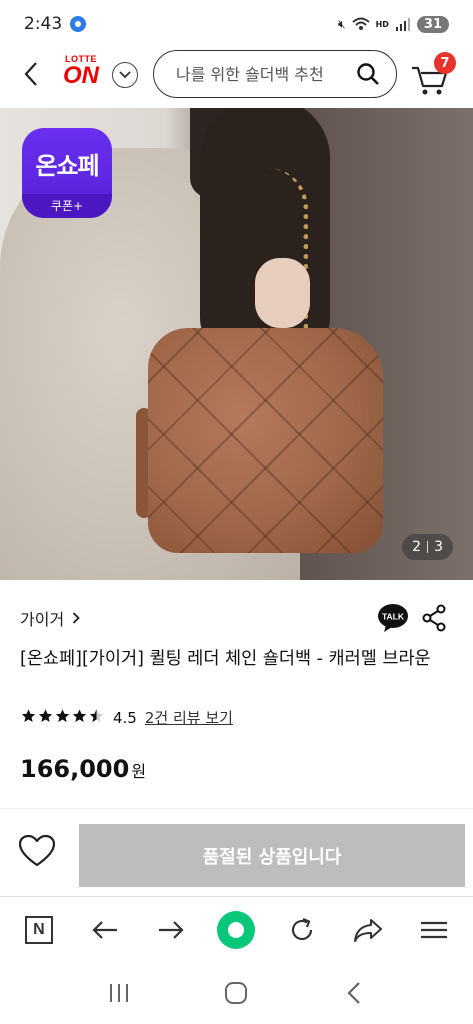 The width and height of the screenshot is (473, 1024). Describe the element at coordinates (76, 618) in the screenshot. I see `chevron-right-icon` at that location.